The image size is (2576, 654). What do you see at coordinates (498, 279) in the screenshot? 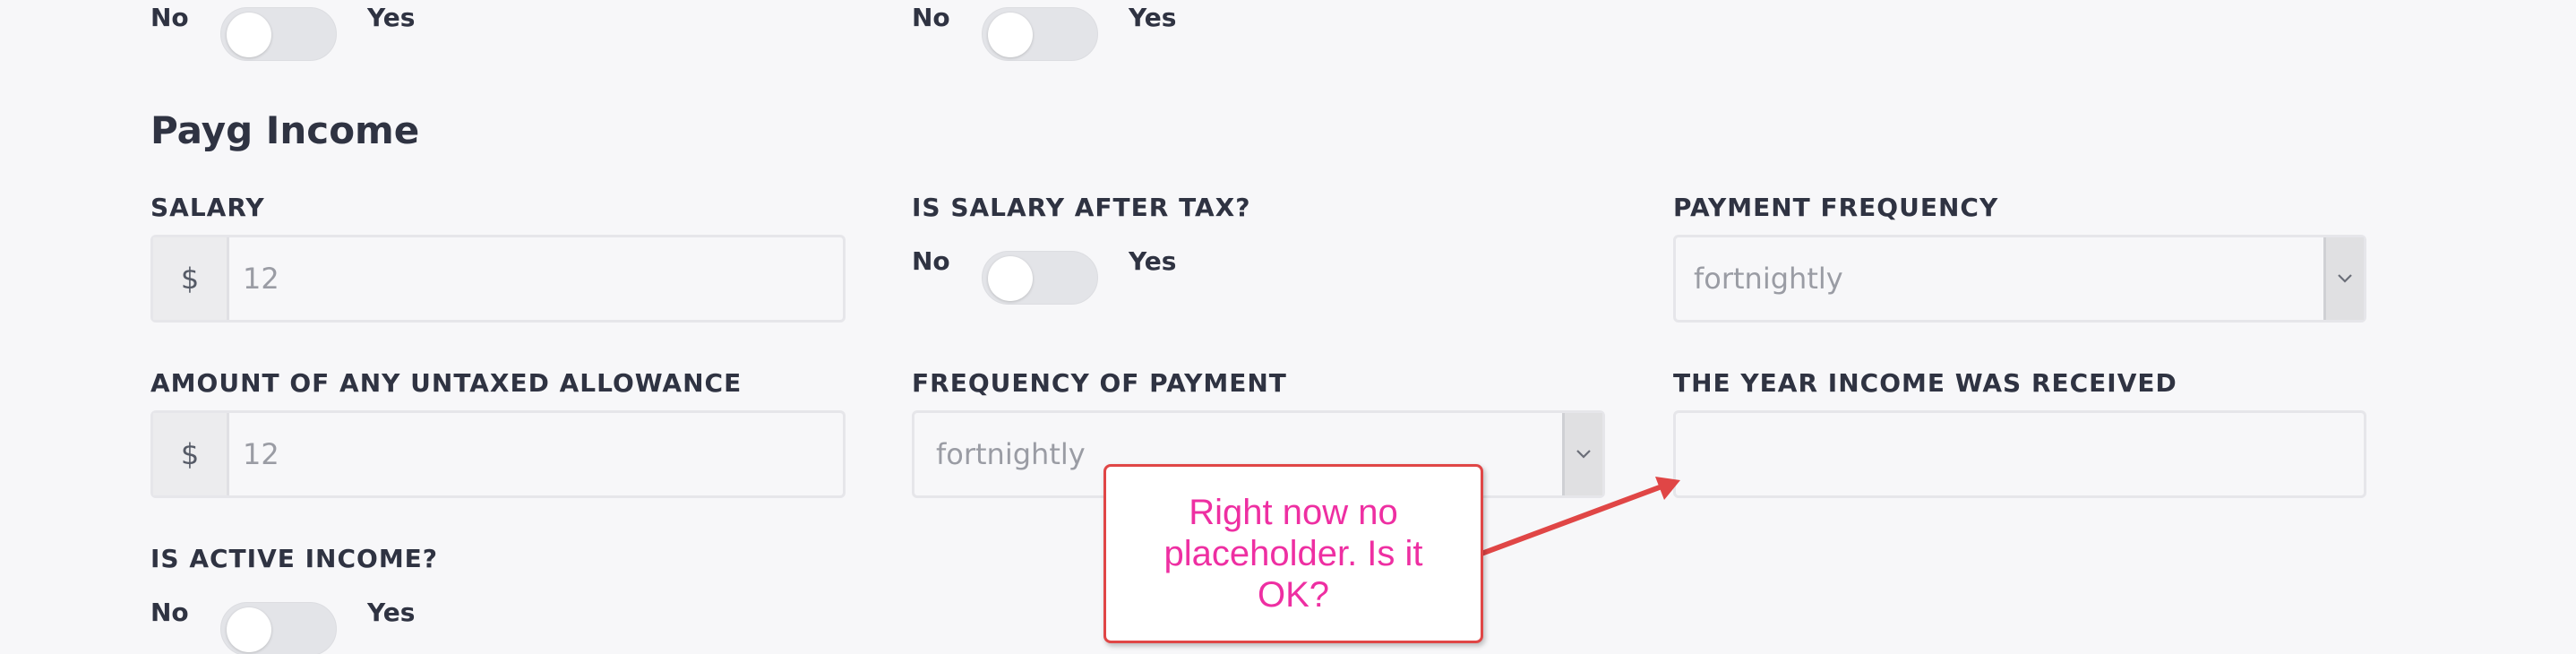
I see `salary-input: $ 12` at bounding box center [498, 279].